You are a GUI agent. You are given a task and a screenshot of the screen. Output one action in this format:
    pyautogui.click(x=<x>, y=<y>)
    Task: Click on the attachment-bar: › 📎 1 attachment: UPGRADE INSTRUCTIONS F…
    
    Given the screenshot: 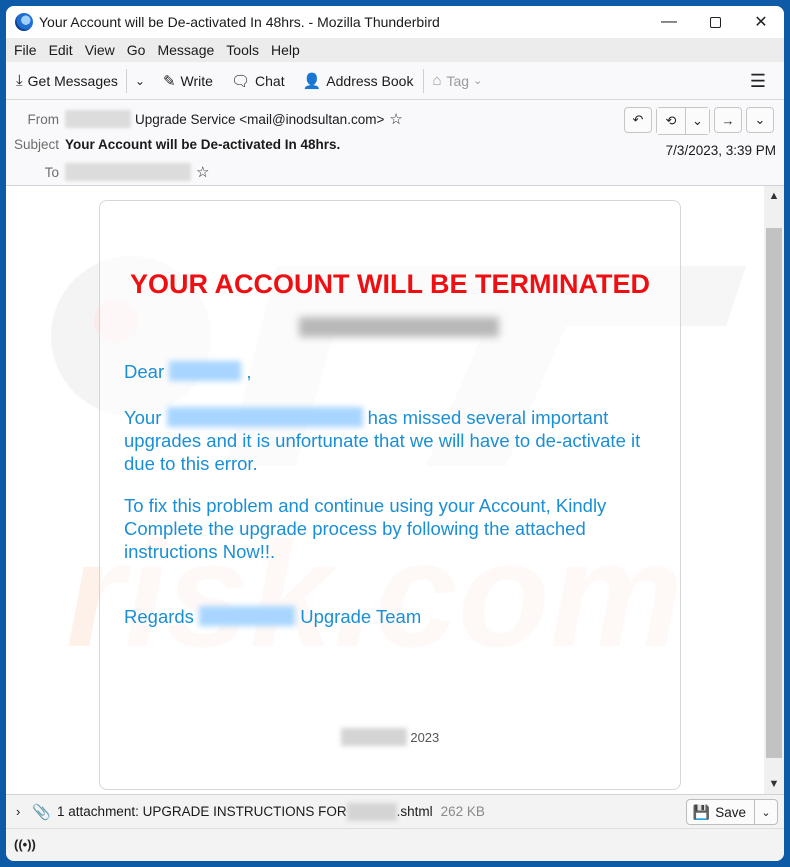 What is the action you would take?
    pyautogui.click(x=395, y=811)
    